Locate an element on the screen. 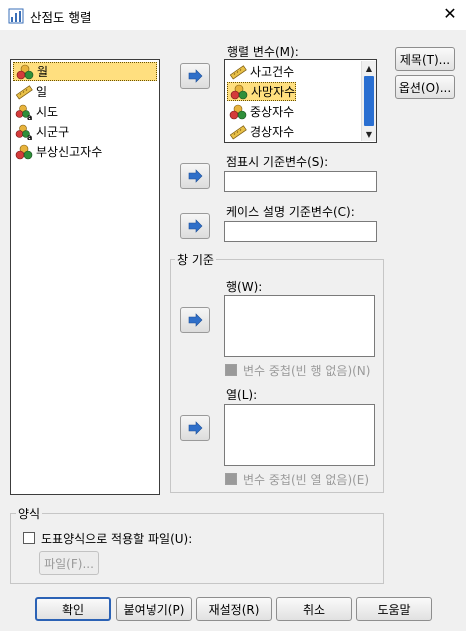 This screenshot has width=466, height=631. help-button: 도움말 is located at coordinates (394, 609).